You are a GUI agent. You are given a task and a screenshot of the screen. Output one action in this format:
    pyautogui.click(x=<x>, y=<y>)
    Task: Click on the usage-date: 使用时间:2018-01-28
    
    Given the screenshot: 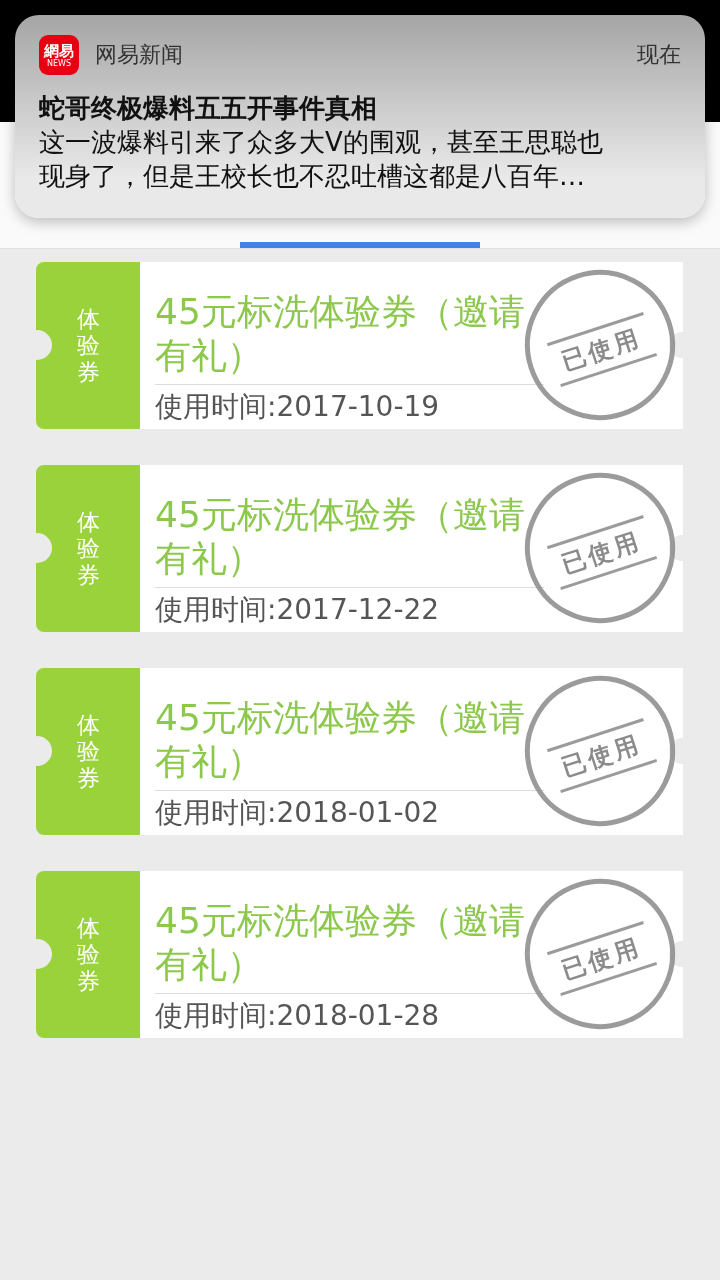 What is the action you would take?
    pyautogui.click(x=298, y=1016)
    